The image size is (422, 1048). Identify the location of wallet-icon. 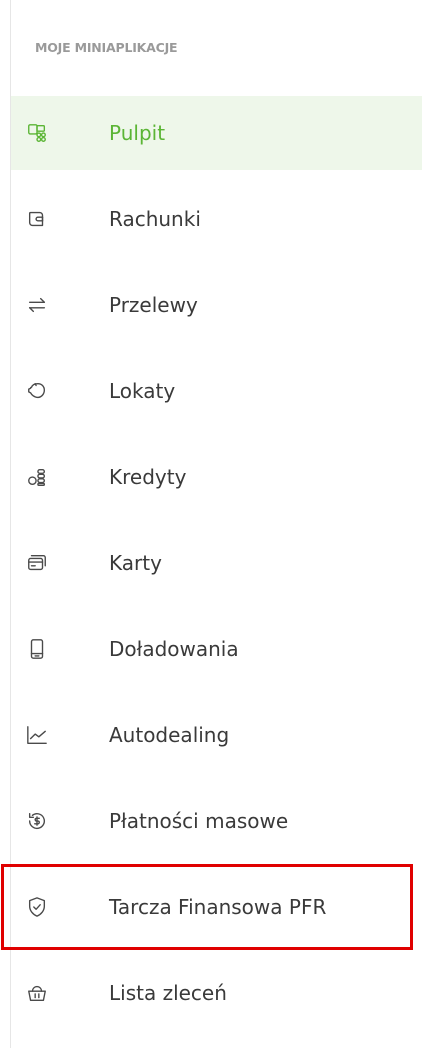
(37, 219).